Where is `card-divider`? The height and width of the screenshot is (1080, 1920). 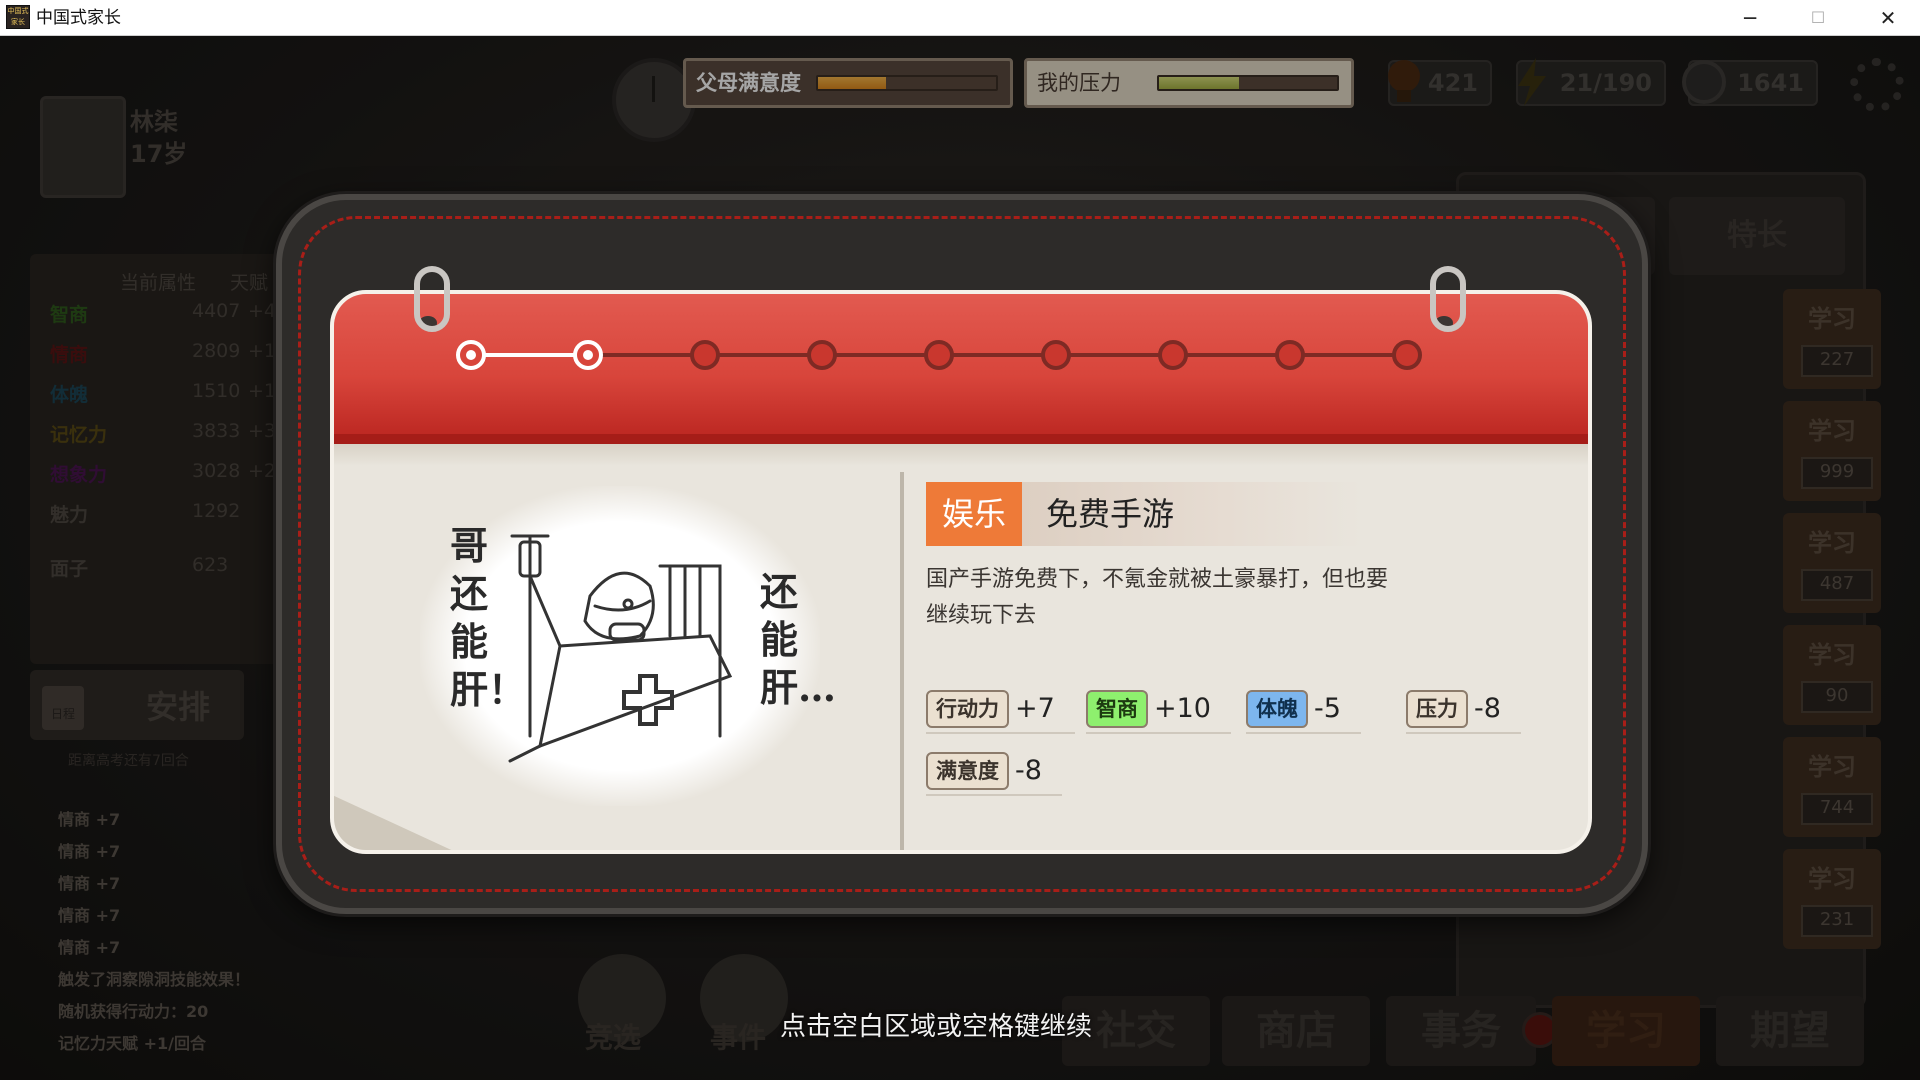 card-divider is located at coordinates (902, 661).